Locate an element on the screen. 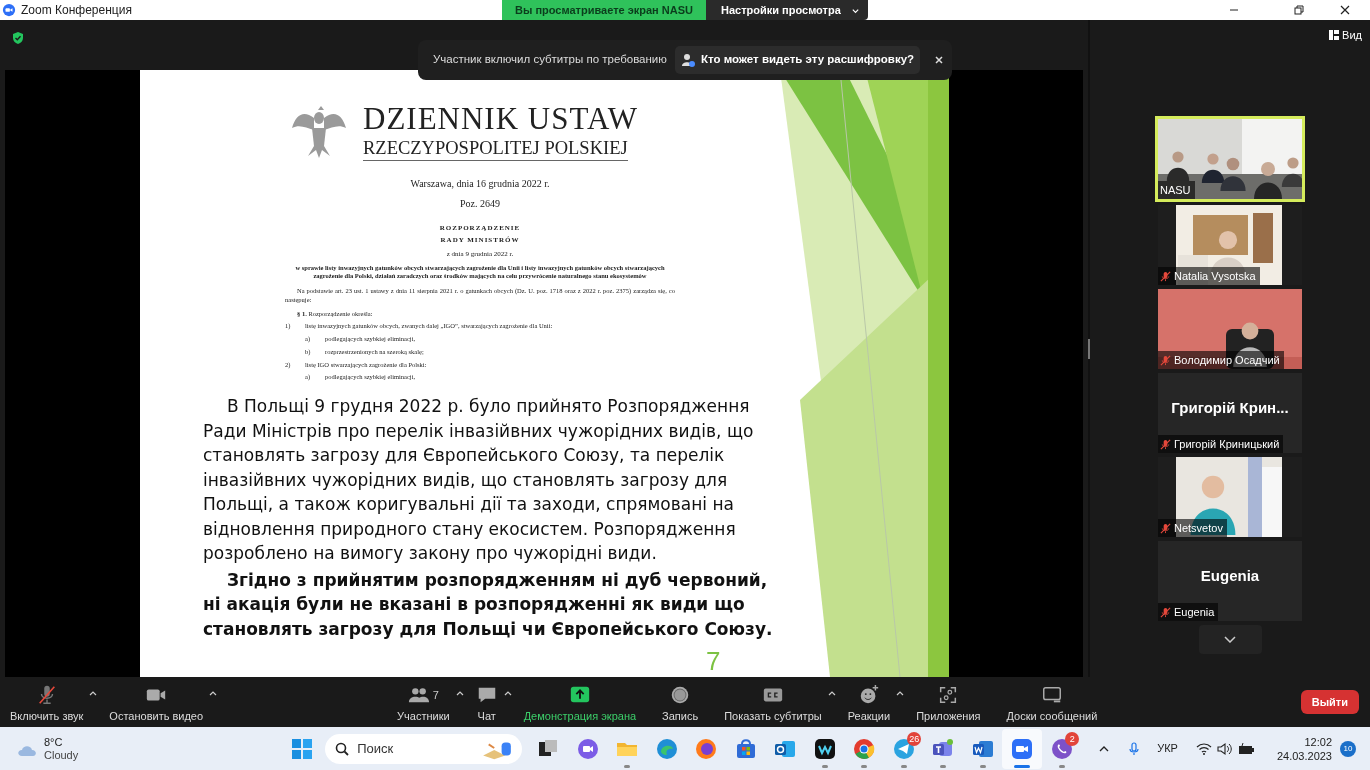 Image resolution: width=1370 pixels, height=770 pixels. toolbar-button: Реакции is located at coordinates (869, 702).